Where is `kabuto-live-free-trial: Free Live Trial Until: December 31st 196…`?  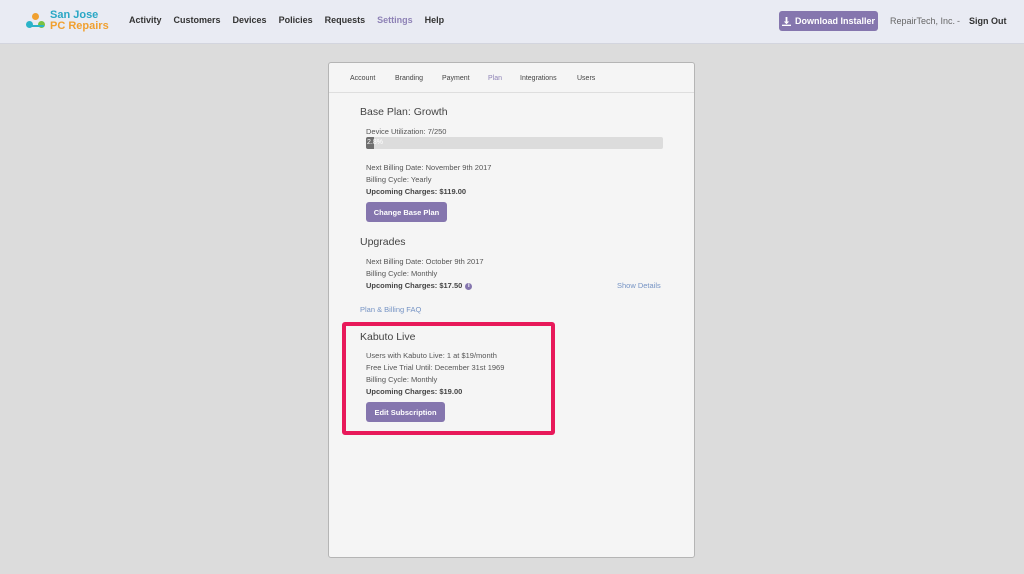 kabuto-live-free-trial: Free Live Trial Until: December 31st 196… is located at coordinates (435, 367).